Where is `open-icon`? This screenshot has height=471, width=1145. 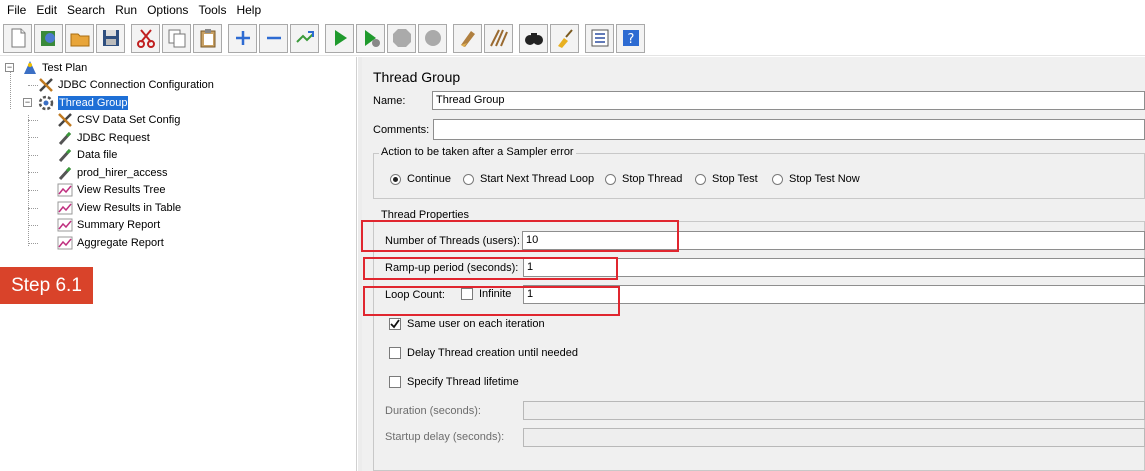
open-icon is located at coordinates (79, 40).